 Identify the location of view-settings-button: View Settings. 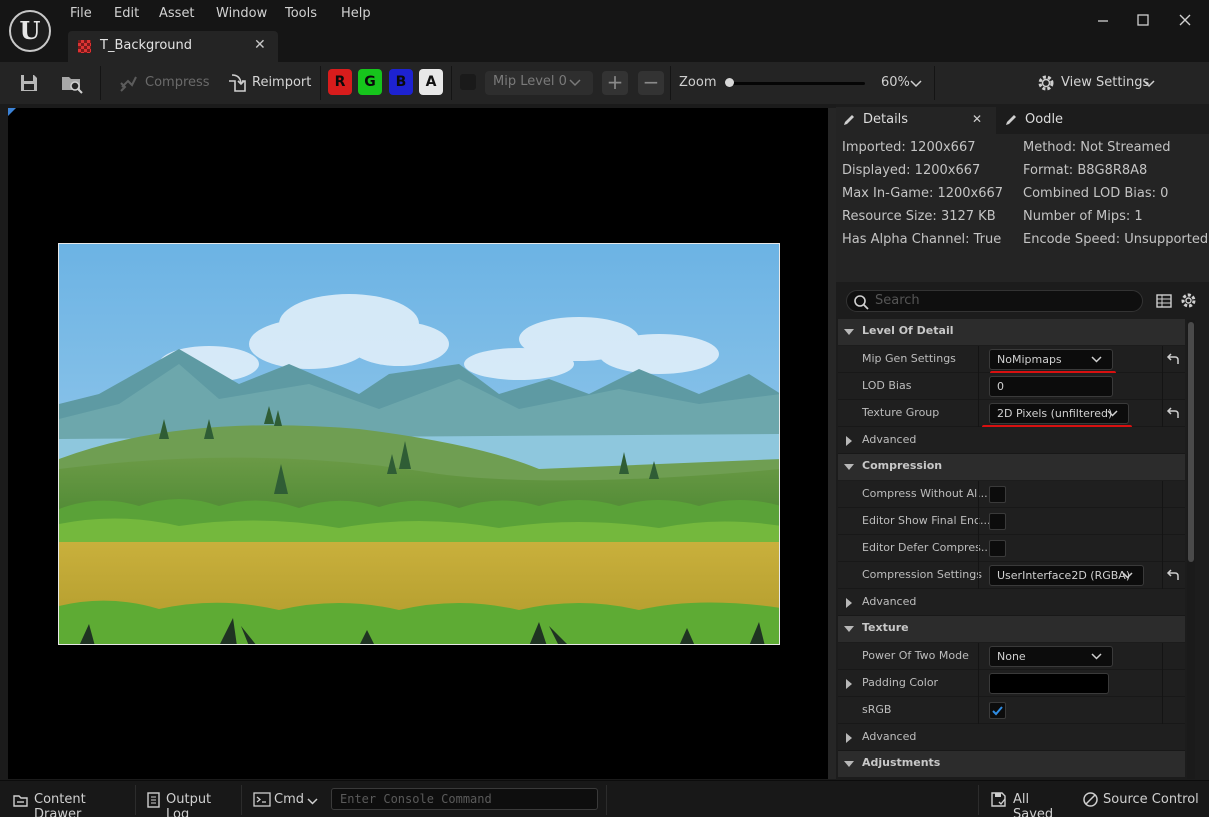
(1096, 83).